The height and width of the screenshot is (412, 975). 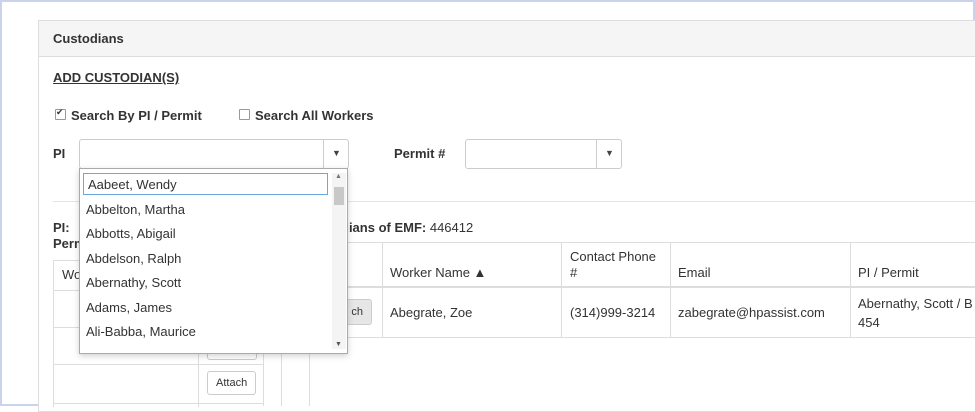 What do you see at coordinates (420, 153) in the screenshot?
I see `permit-field-label: Permit #` at bounding box center [420, 153].